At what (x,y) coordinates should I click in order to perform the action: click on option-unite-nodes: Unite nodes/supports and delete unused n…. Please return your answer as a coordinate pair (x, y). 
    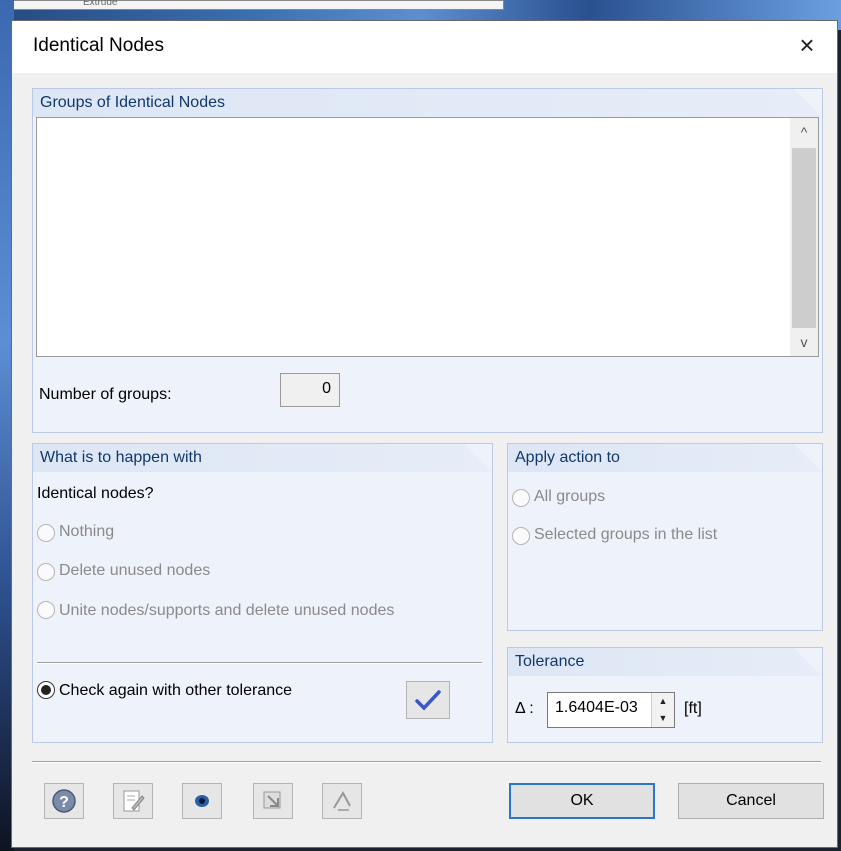
    Looking at the image, I should click on (252, 610).